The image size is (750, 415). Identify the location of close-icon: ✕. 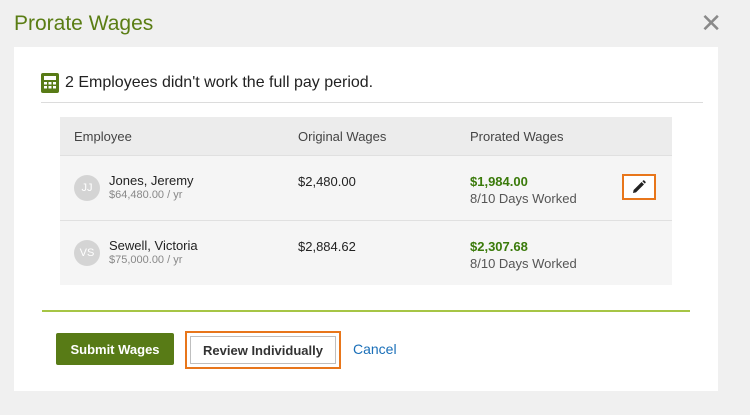
(711, 23).